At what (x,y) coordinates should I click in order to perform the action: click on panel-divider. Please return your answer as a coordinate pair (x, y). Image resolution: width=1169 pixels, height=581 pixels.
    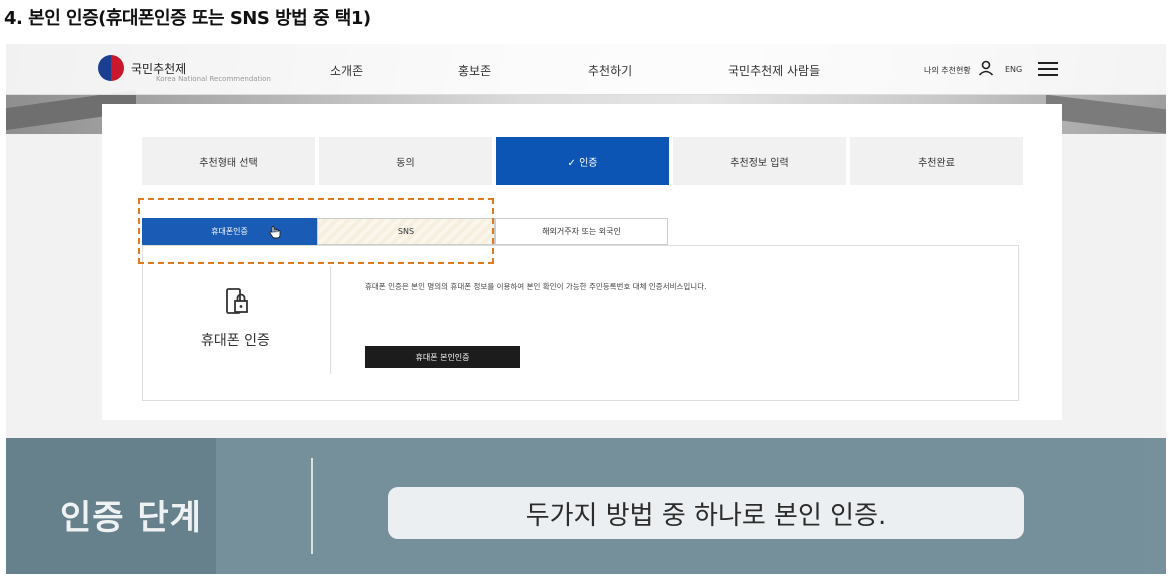
    Looking at the image, I should click on (330, 320).